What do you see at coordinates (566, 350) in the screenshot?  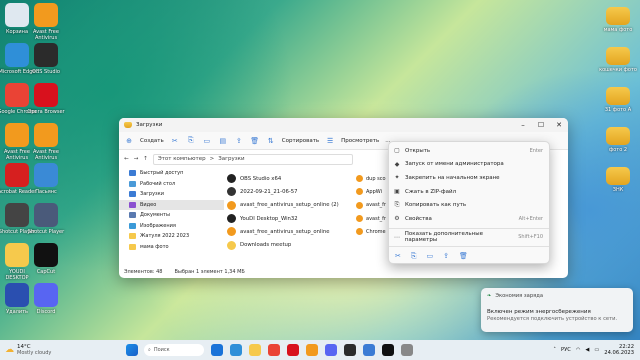 I see `language-indicator: РУС` at bounding box center [566, 350].